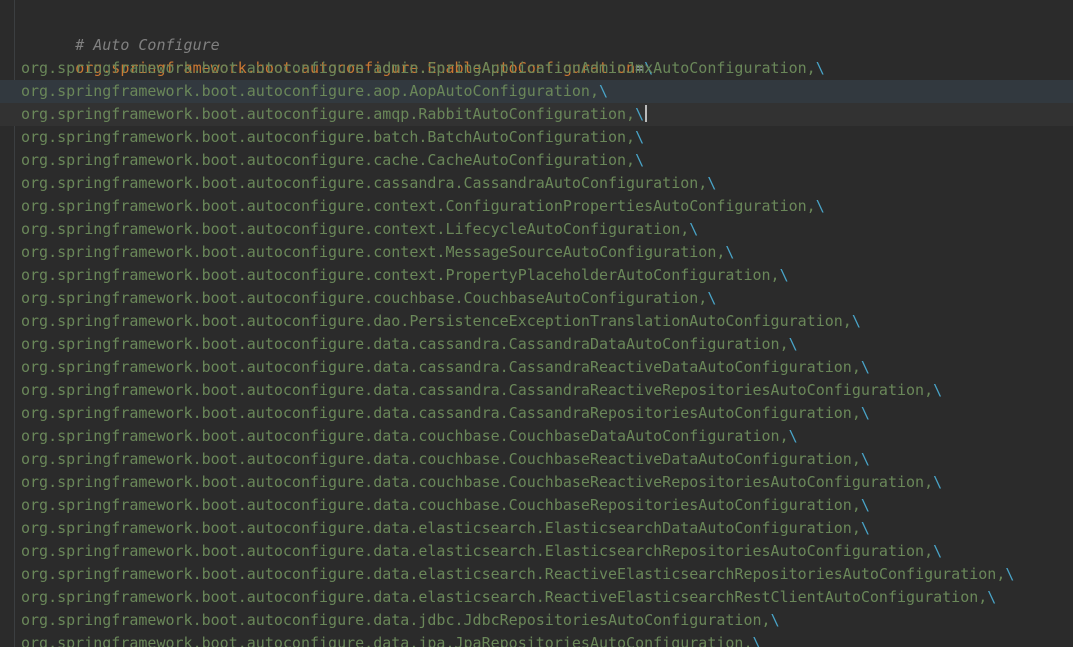  Describe the element at coordinates (646, 113) in the screenshot. I see `text-caret` at that location.